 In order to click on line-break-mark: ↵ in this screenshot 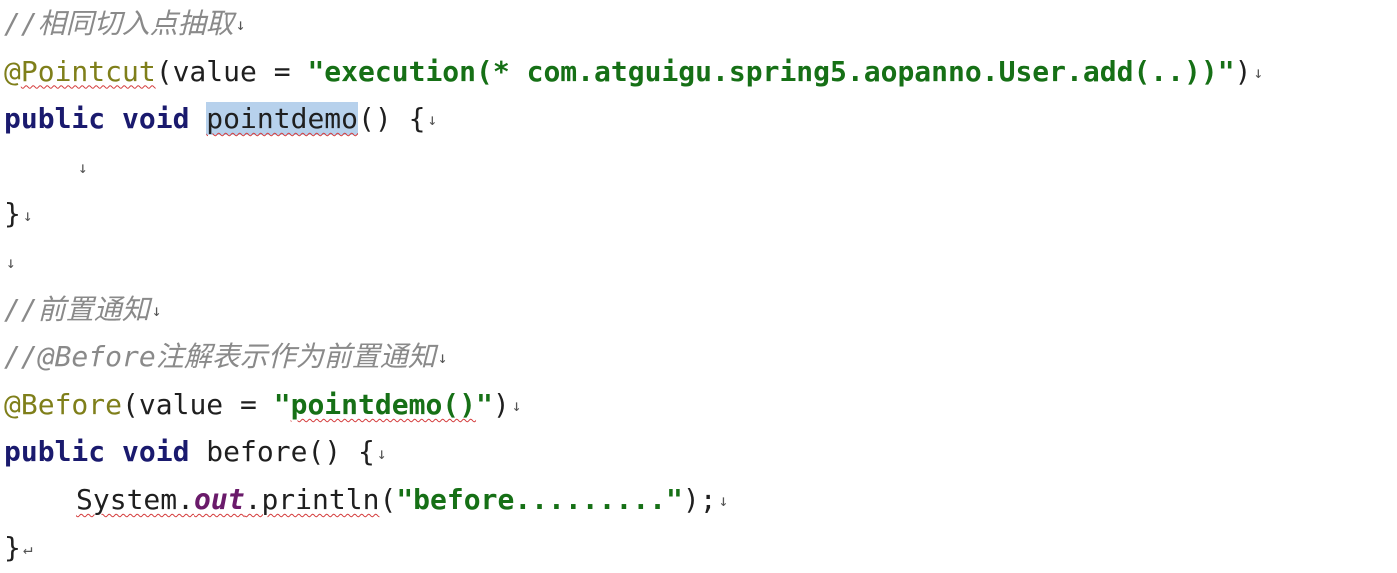, I will do `click(27, 548)`.